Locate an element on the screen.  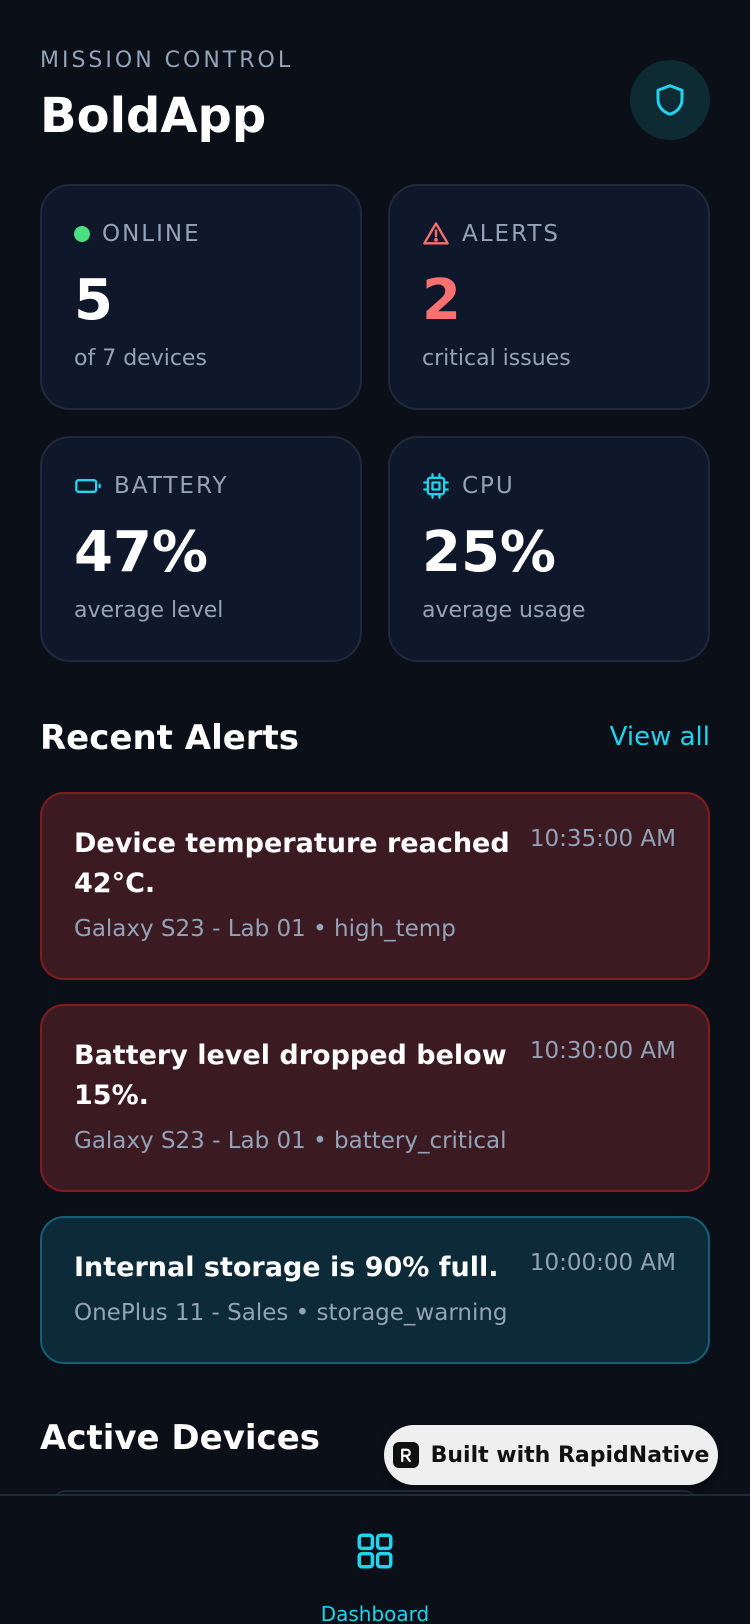
stat-label-row: ONLINE is located at coordinates (137, 234).